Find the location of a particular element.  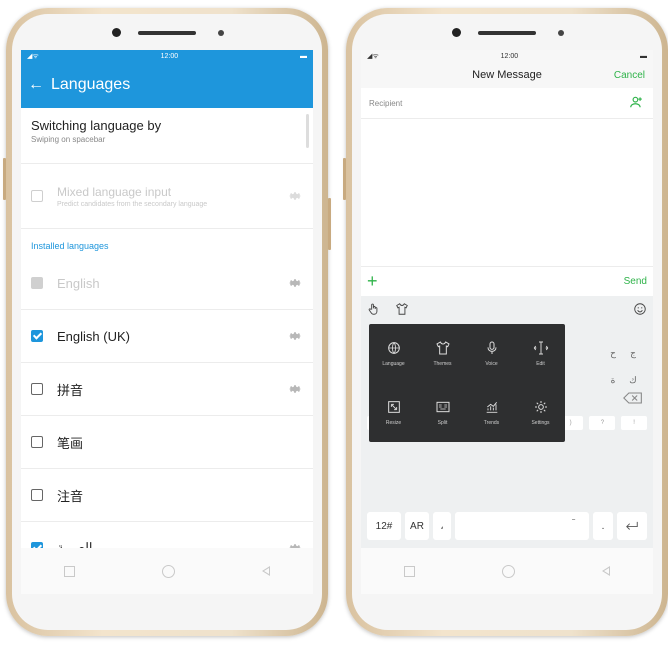

toolbox-label: Trends is located at coordinates (491, 423).